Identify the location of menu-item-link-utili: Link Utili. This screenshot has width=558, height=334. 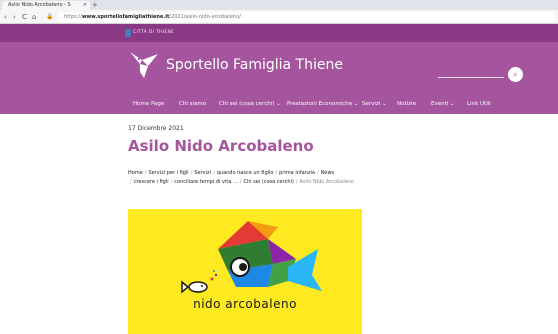
(479, 104).